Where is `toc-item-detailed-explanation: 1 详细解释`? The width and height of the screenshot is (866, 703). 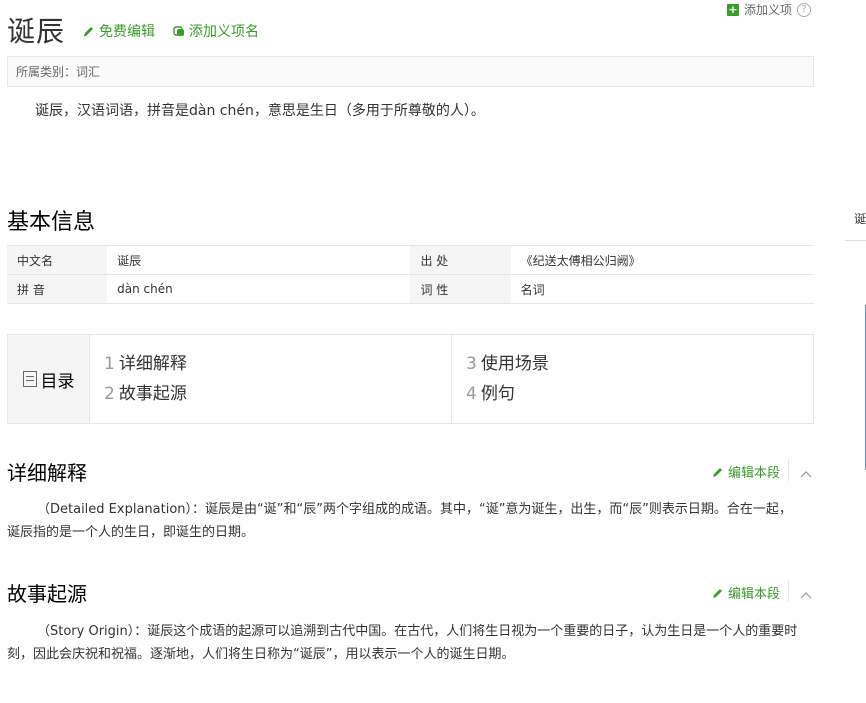
toc-item-detailed-explanation: 1 详细解释 is located at coordinates (277, 367).